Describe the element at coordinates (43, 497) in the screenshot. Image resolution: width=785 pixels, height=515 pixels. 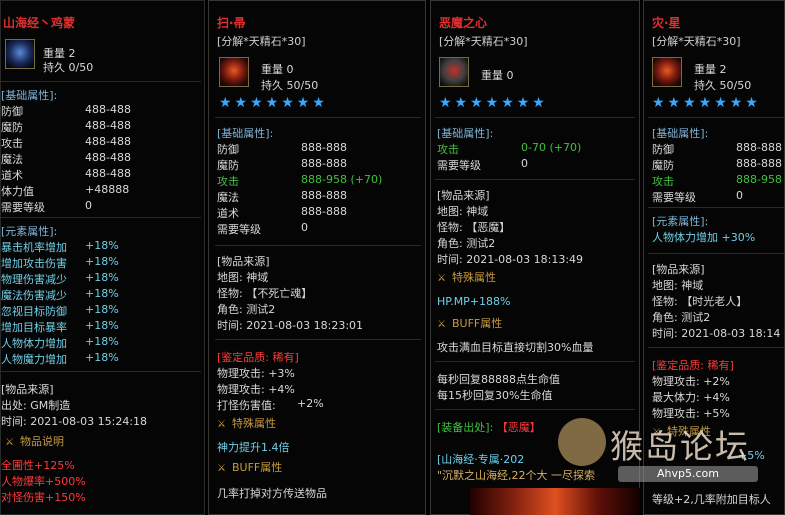
I see `extra-attr: 对怪伤害+150%` at that location.